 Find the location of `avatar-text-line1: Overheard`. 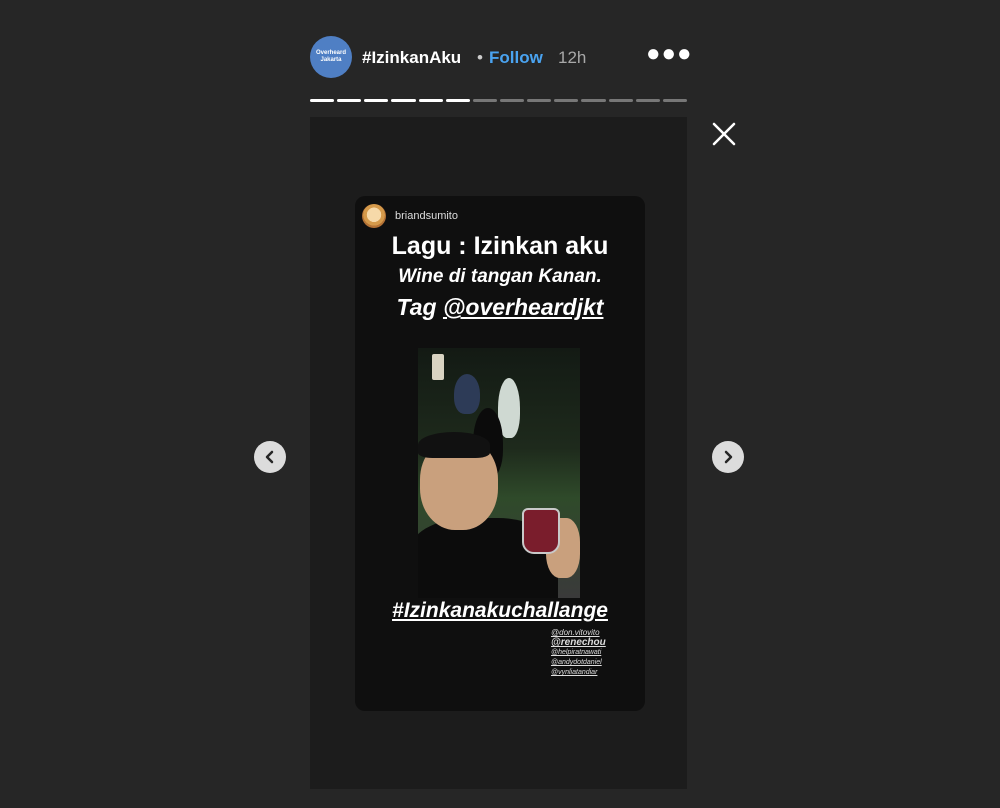

avatar-text-line1: Overheard is located at coordinates (330, 53).